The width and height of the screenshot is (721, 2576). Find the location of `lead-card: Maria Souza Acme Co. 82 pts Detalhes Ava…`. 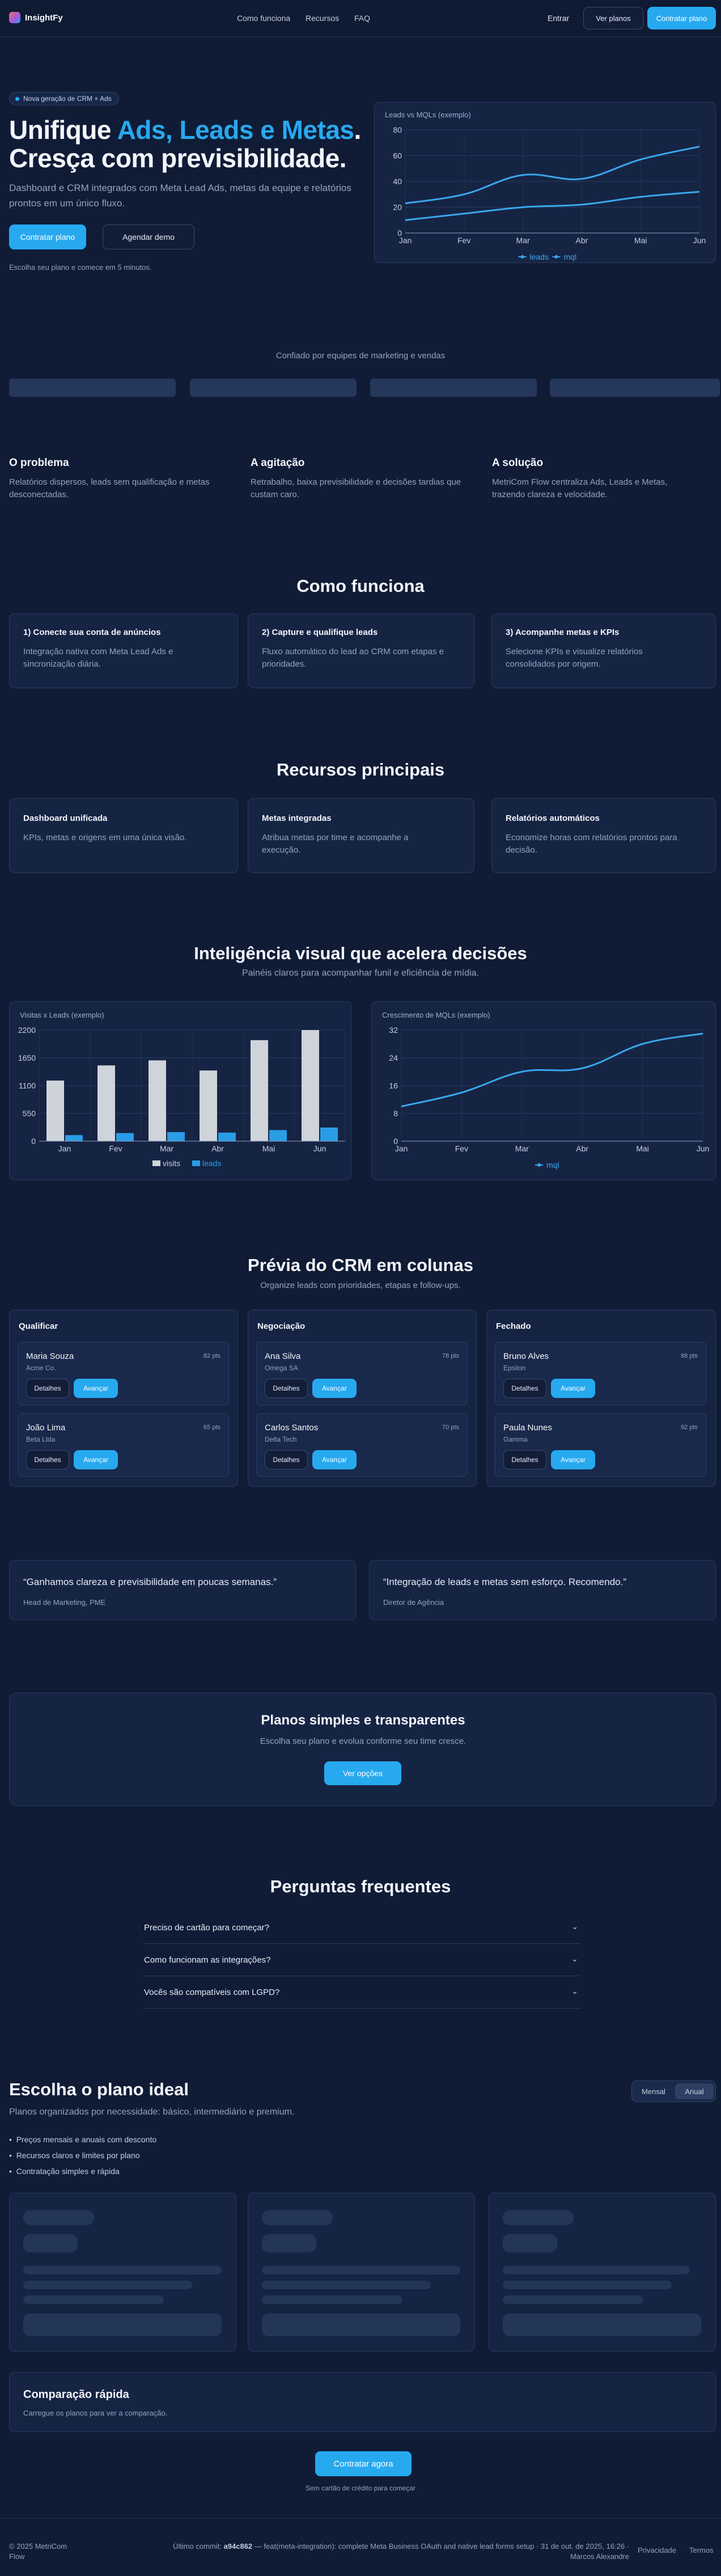

lead-card: Maria Souza Acme Co. 82 pts Detalhes Ava… is located at coordinates (123, 1373).